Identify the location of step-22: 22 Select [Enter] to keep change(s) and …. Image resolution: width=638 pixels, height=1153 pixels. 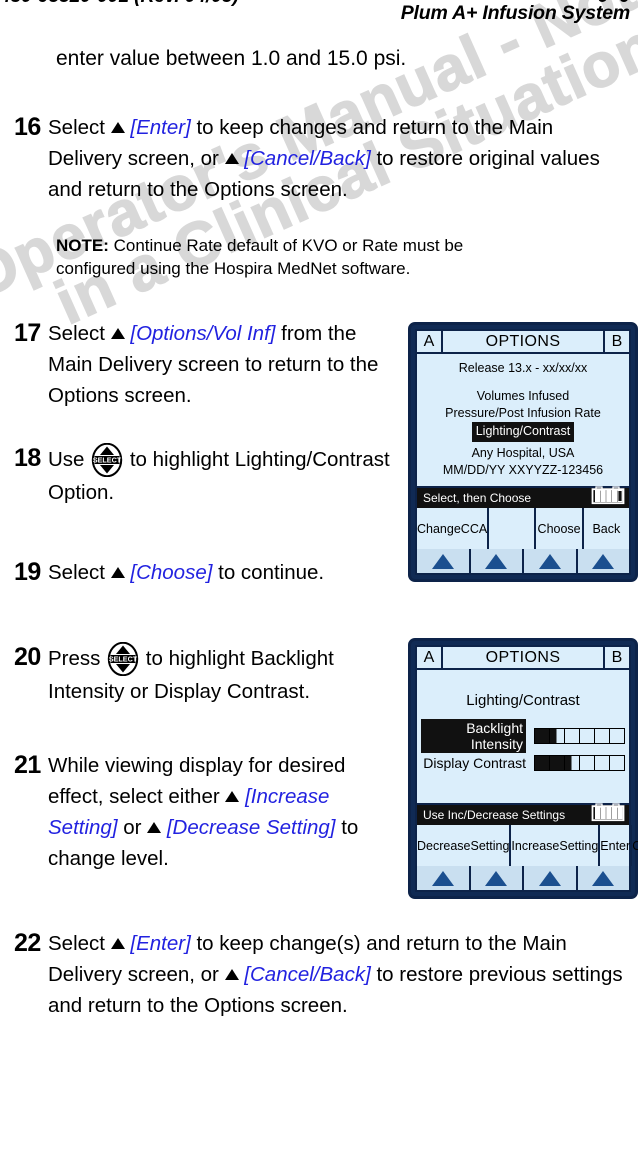
(321, 974).